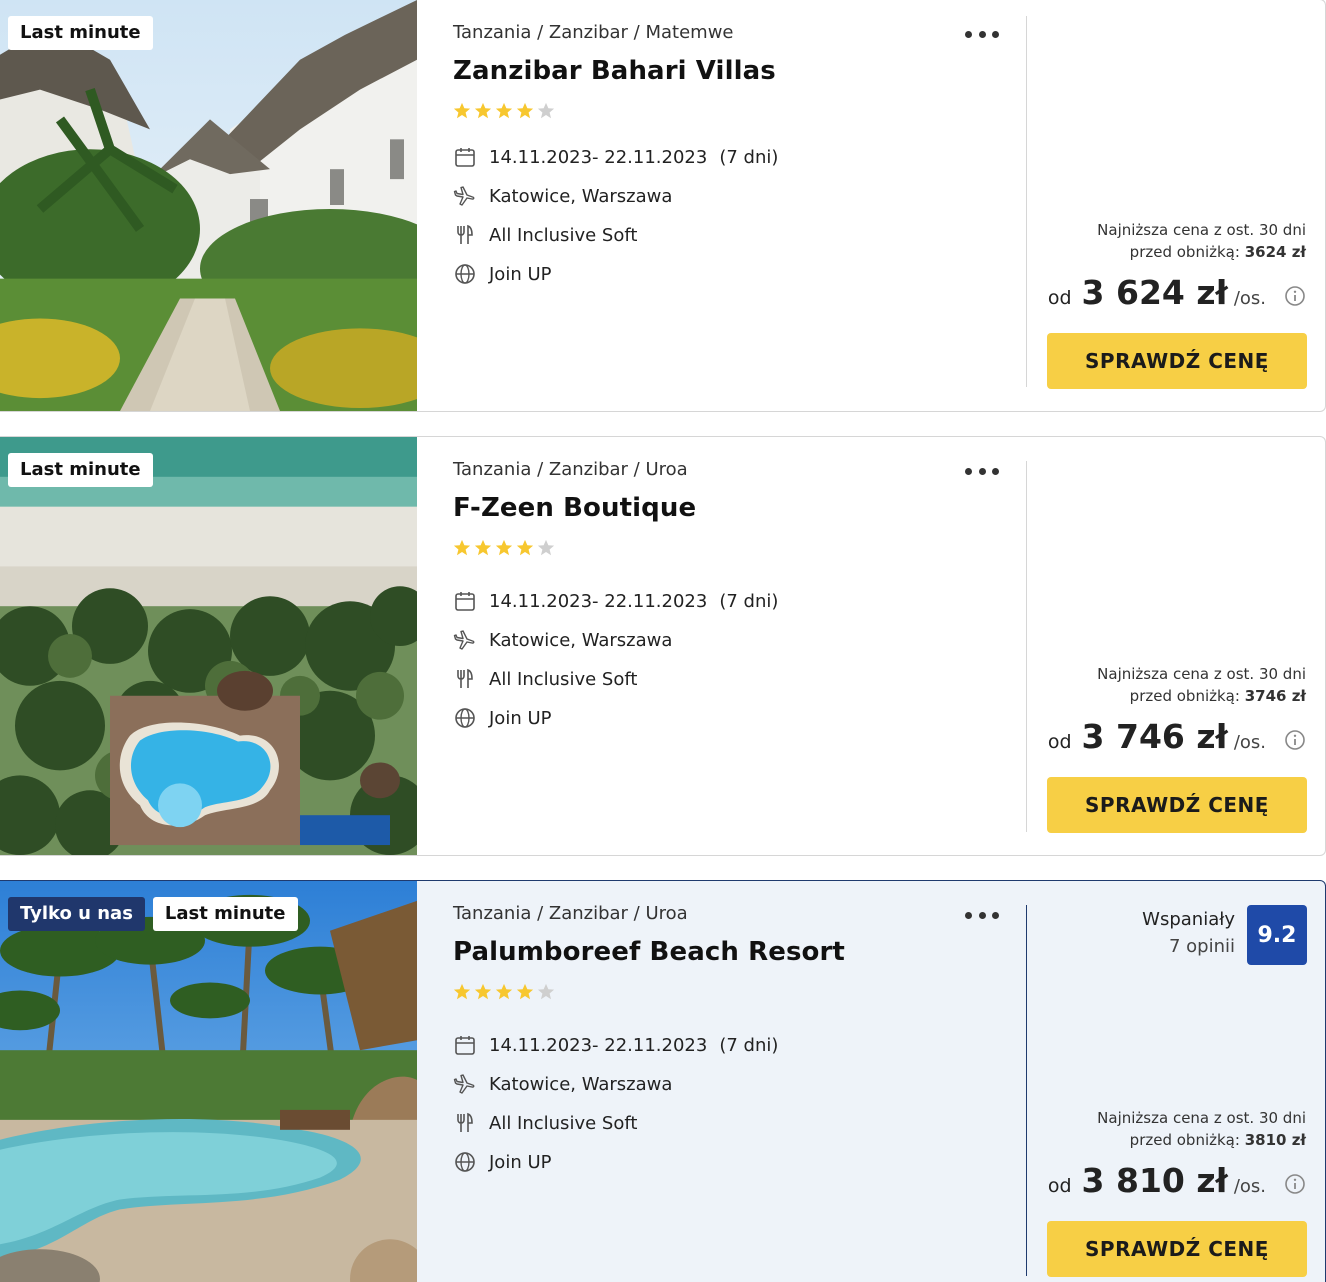  Describe the element at coordinates (593, 32) in the screenshot. I see `breadcrumb-location: Tanzania / Zanzibar / Matemwe` at that location.